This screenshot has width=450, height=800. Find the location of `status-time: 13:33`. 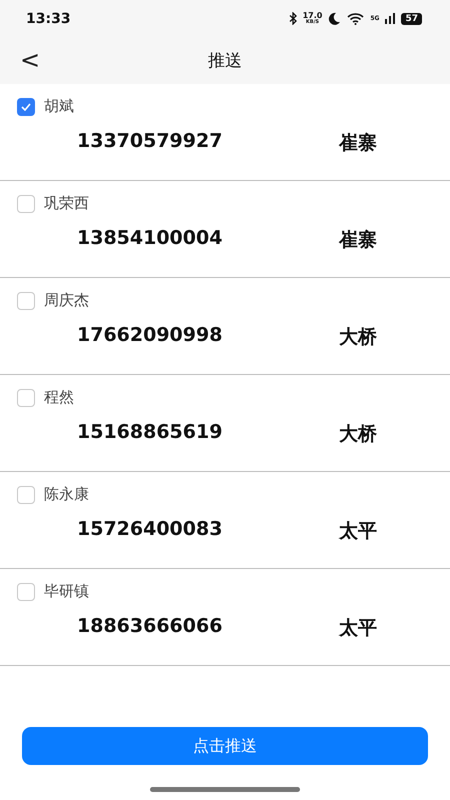

status-time: 13:33 is located at coordinates (48, 18).